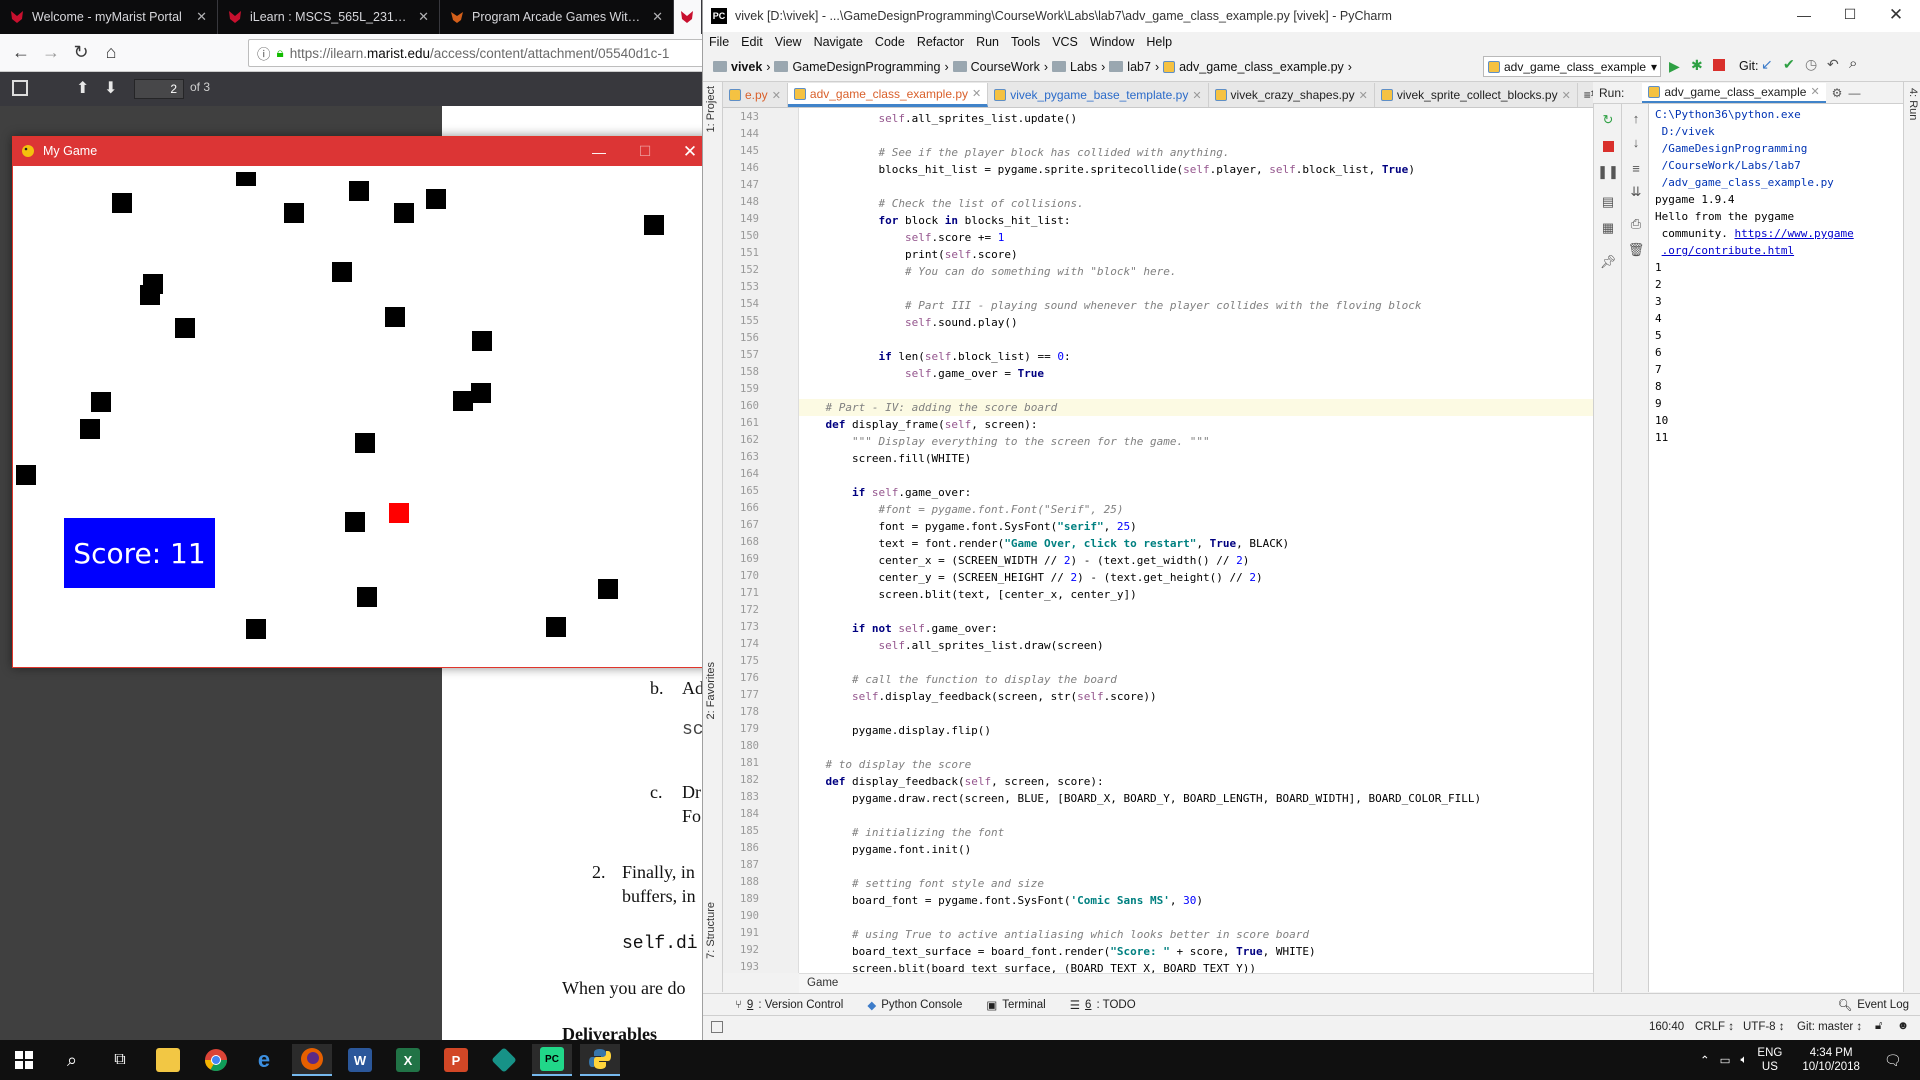 The width and height of the screenshot is (1920, 1080). What do you see at coordinates (711, 109) in the screenshot?
I see `tab-project: 1: Project` at bounding box center [711, 109].